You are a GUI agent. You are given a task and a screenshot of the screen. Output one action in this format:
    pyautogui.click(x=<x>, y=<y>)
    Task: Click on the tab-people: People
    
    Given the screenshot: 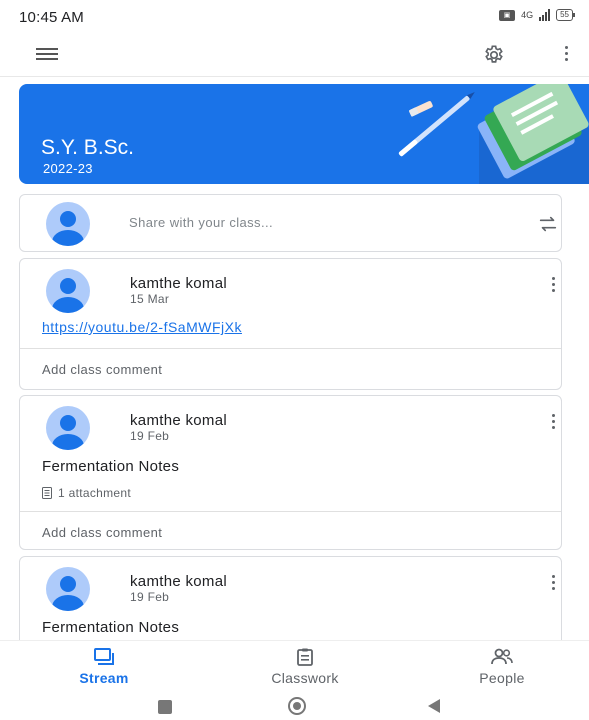 What is the action you would take?
    pyautogui.click(x=502, y=666)
    